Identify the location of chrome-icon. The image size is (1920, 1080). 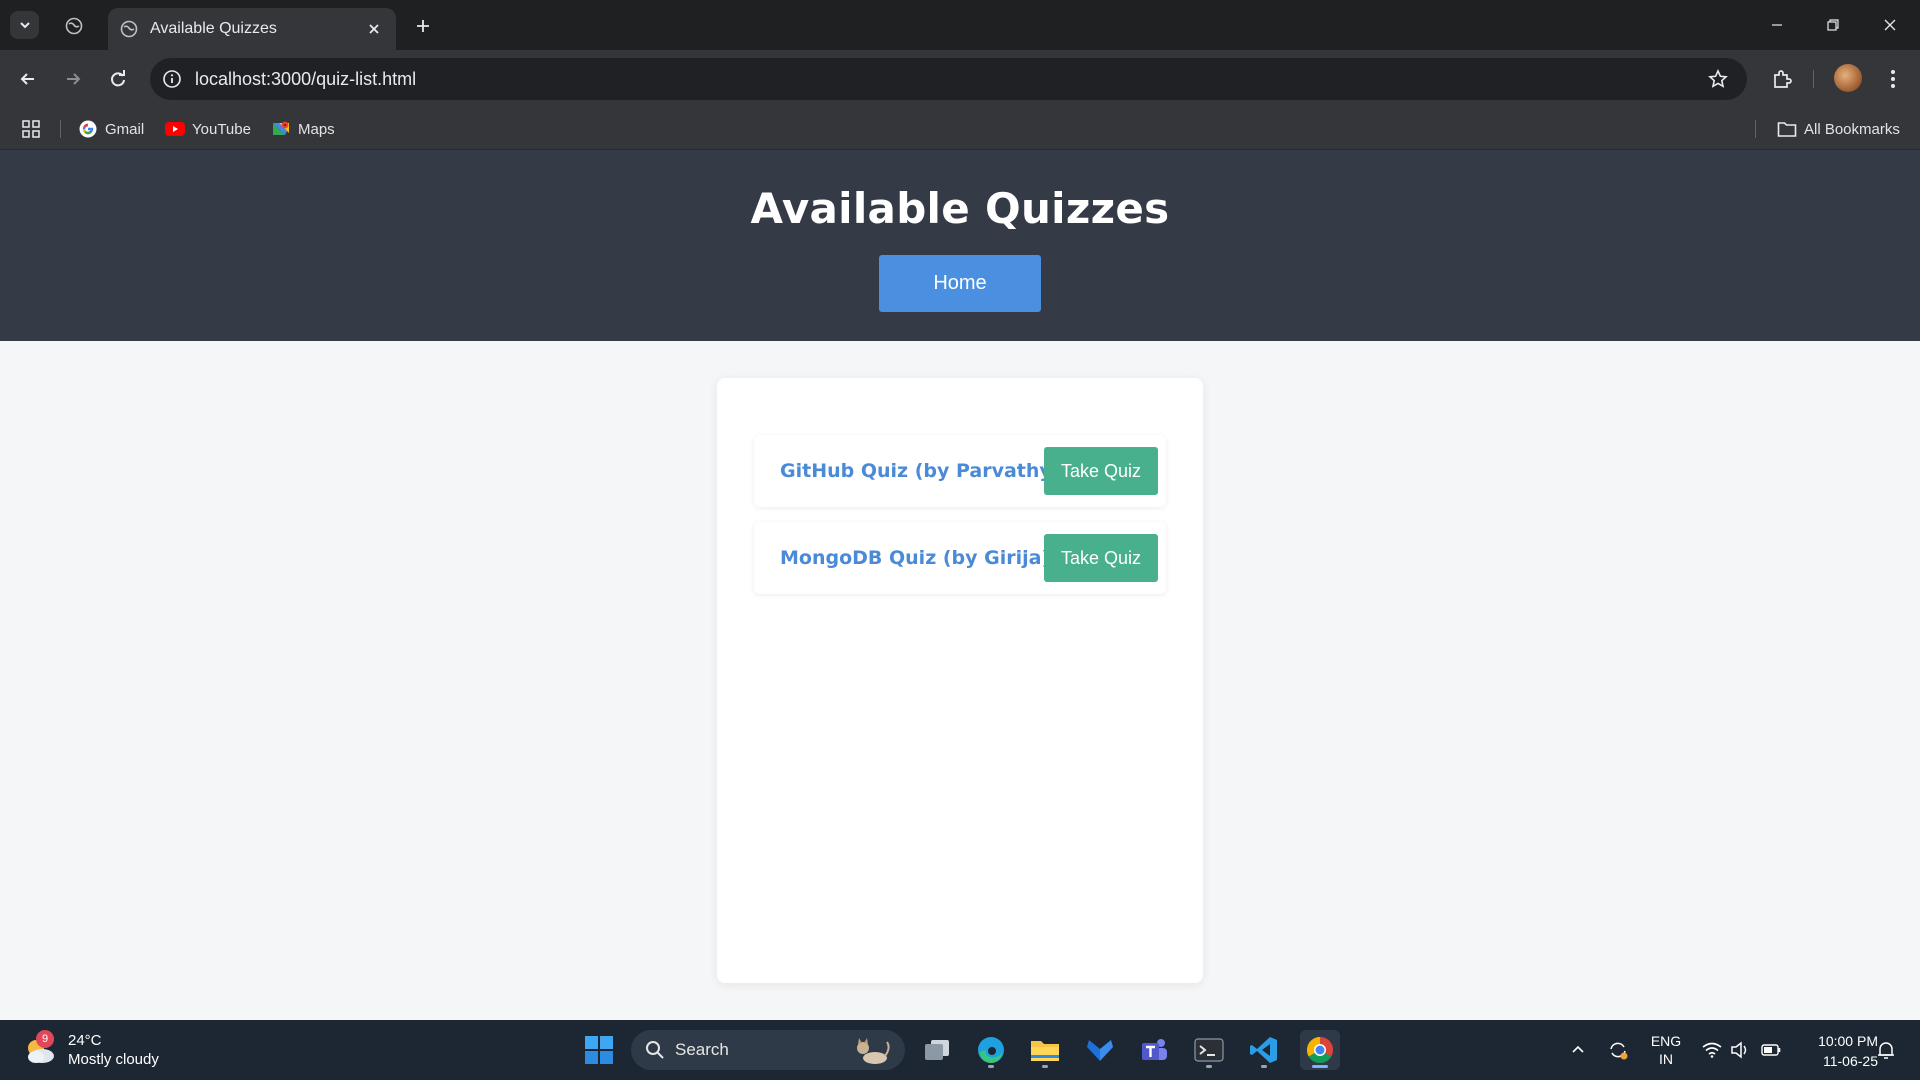
(1319, 1050).